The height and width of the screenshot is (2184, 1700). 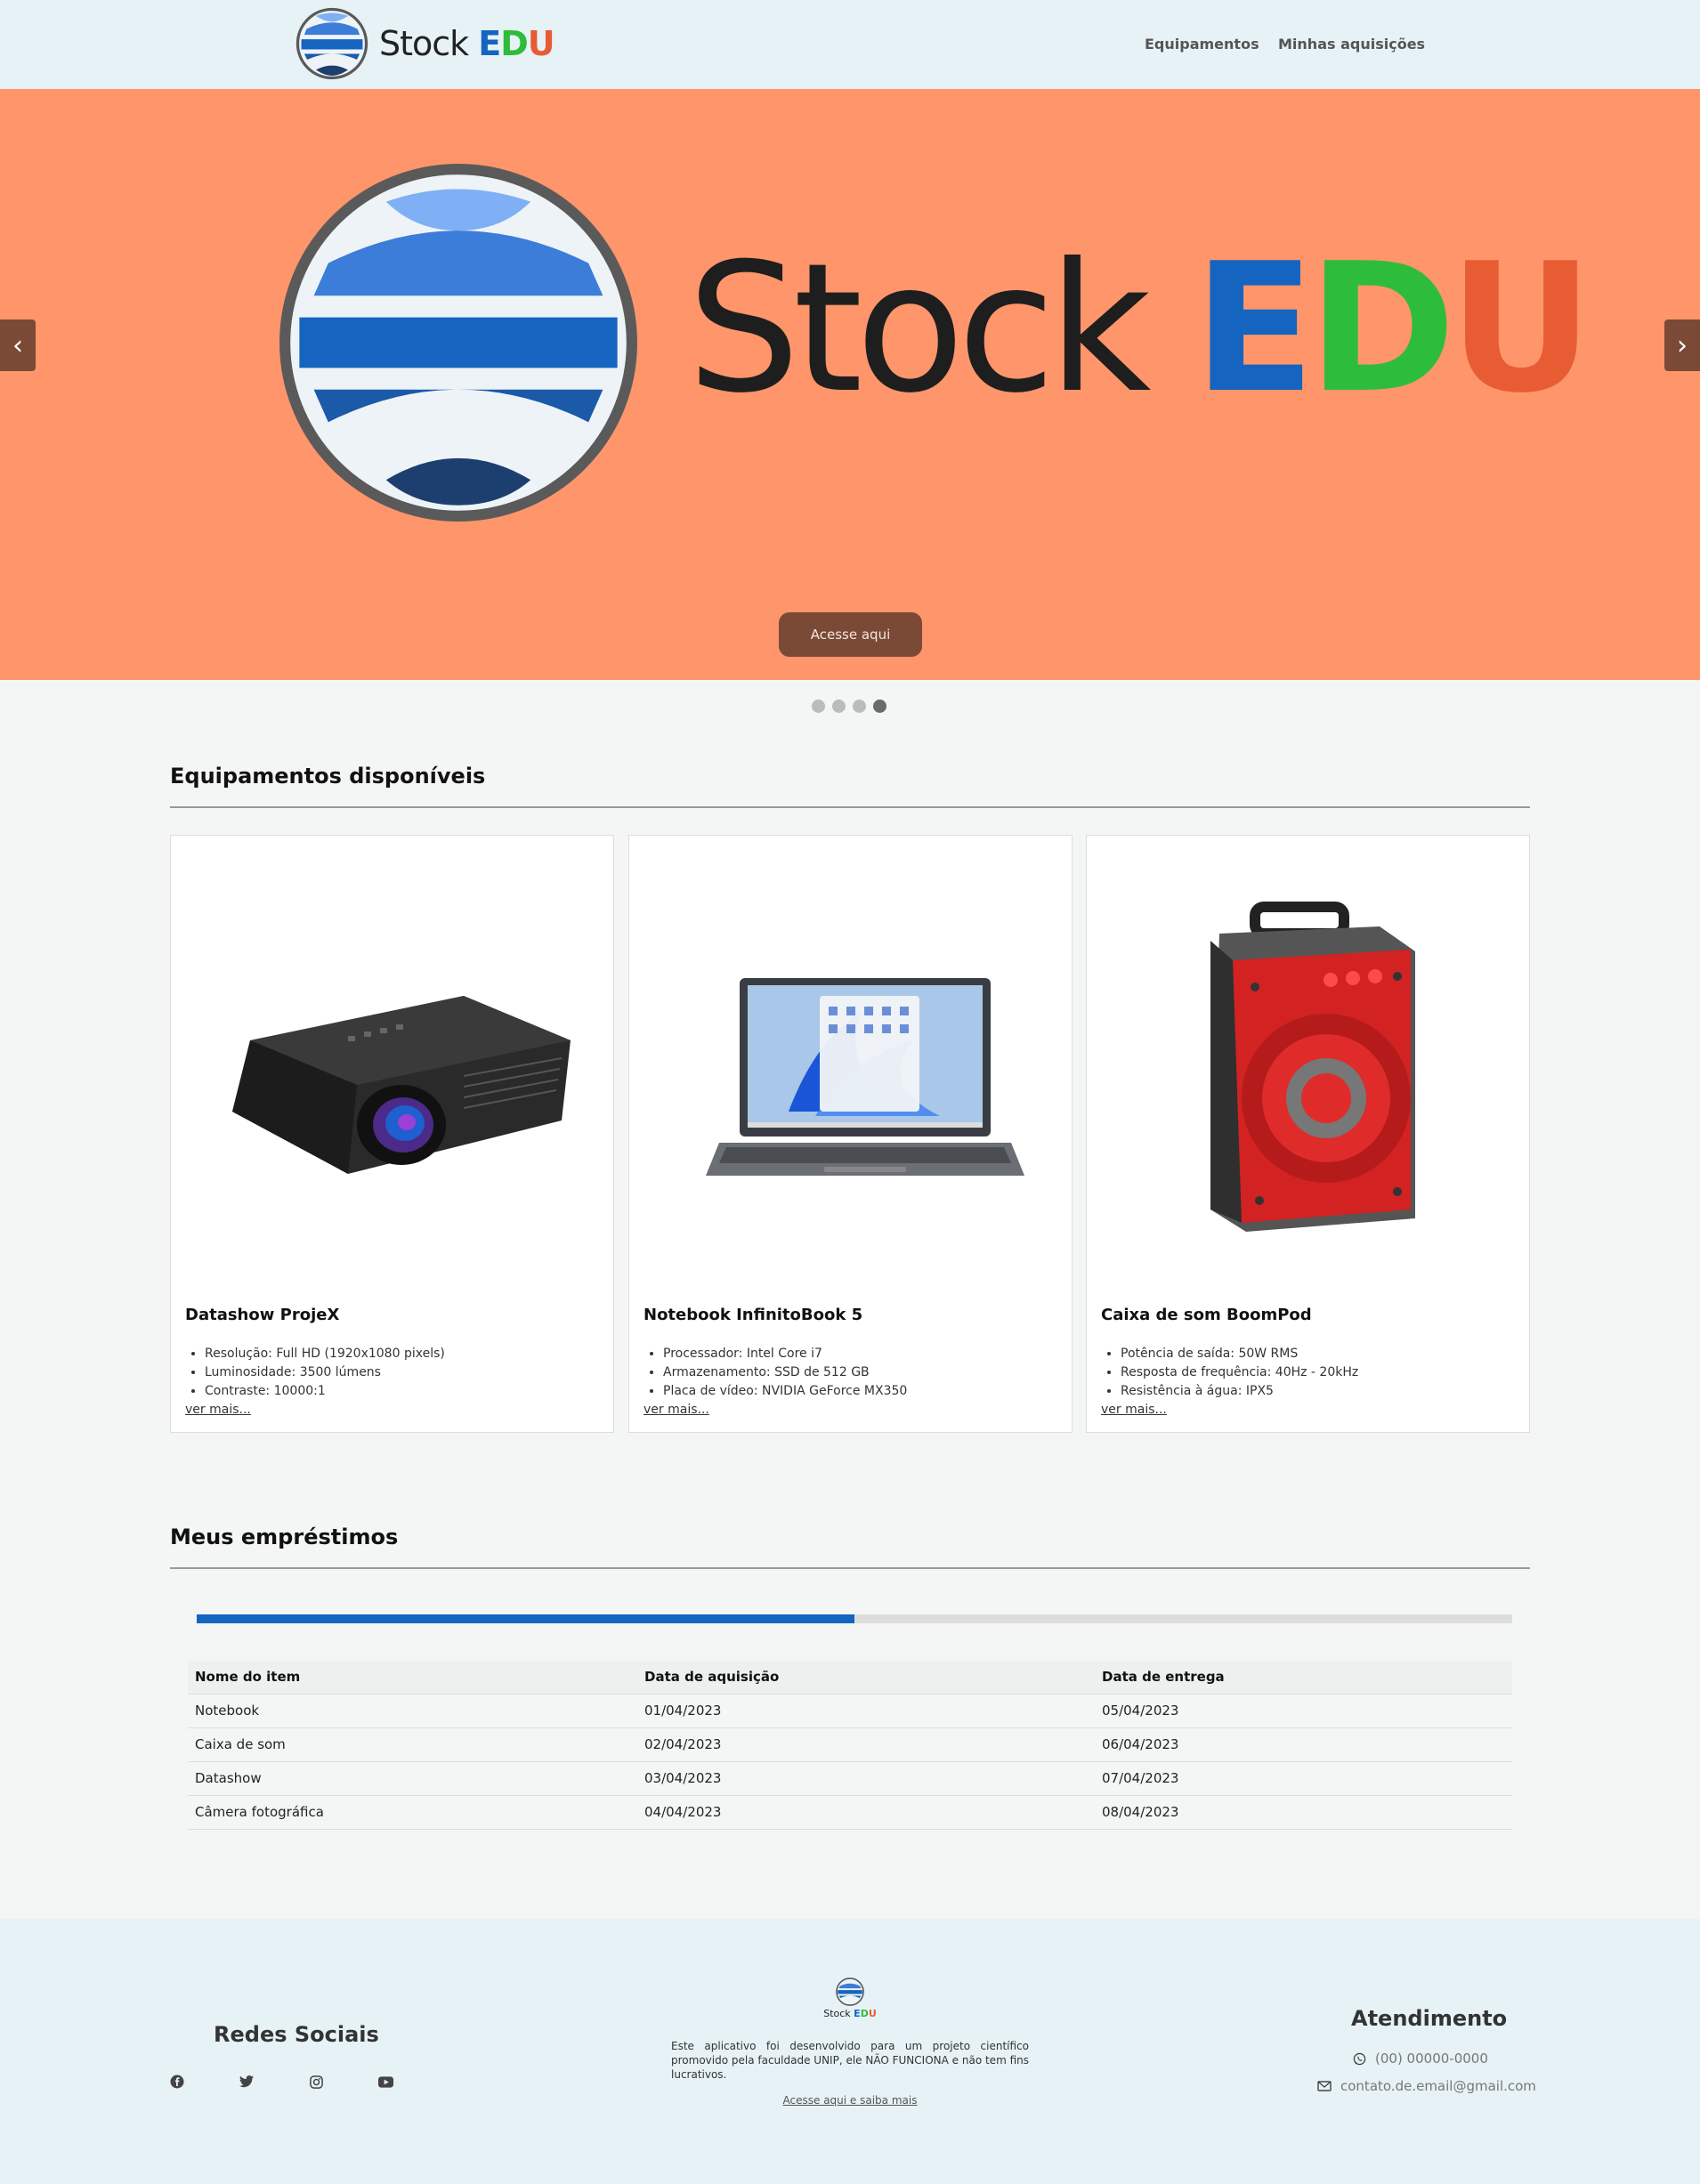 I want to click on carousel-indicators, so click(x=849, y=706).